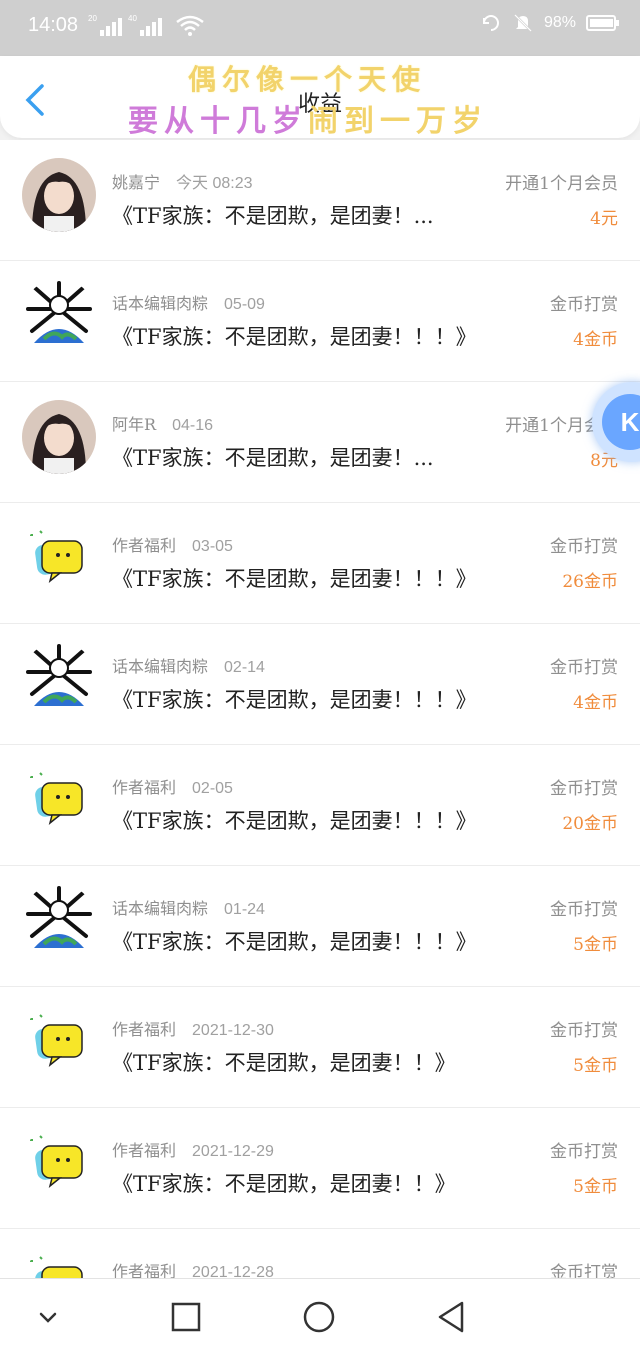 The height and width of the screenshot is (1352, 640). I want to click on item-date: 02-05, so click(212, 788).